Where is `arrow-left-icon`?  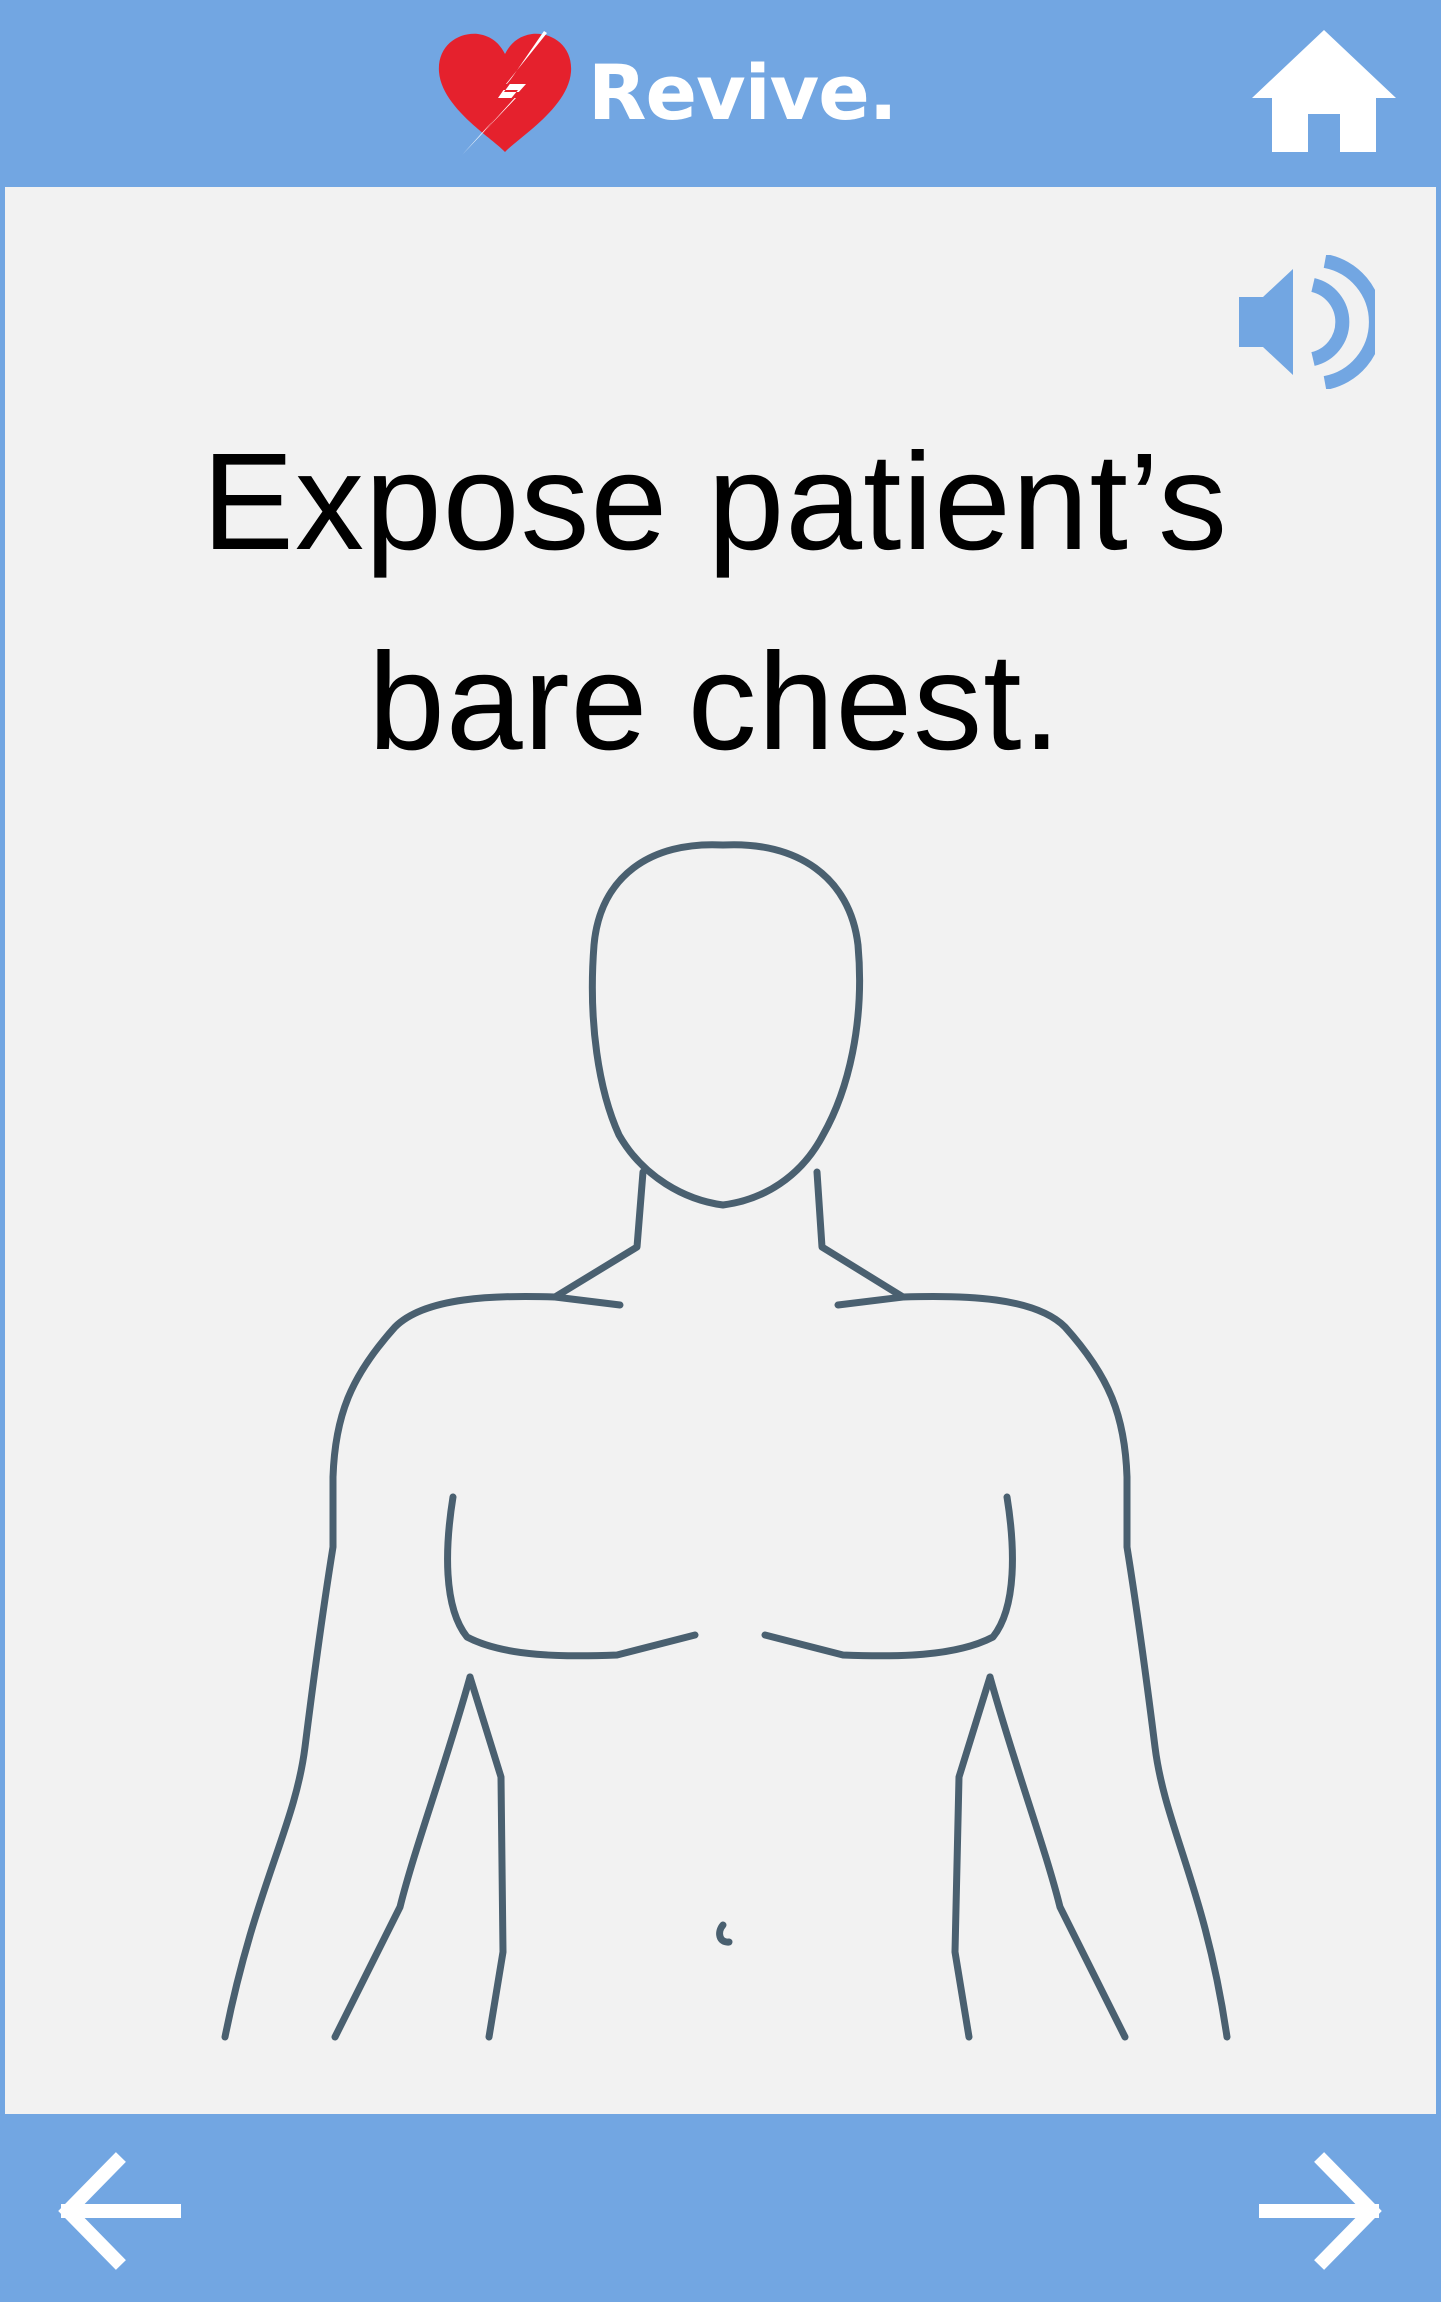 arrow-left-icon is located at coordinates (119, 2211).